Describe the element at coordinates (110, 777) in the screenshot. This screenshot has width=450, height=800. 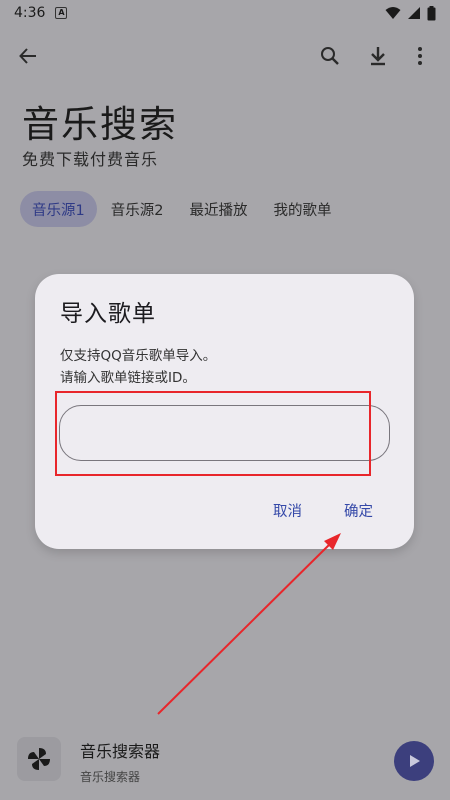
I see `player-subtitle: 音乐搜索器` at that location.